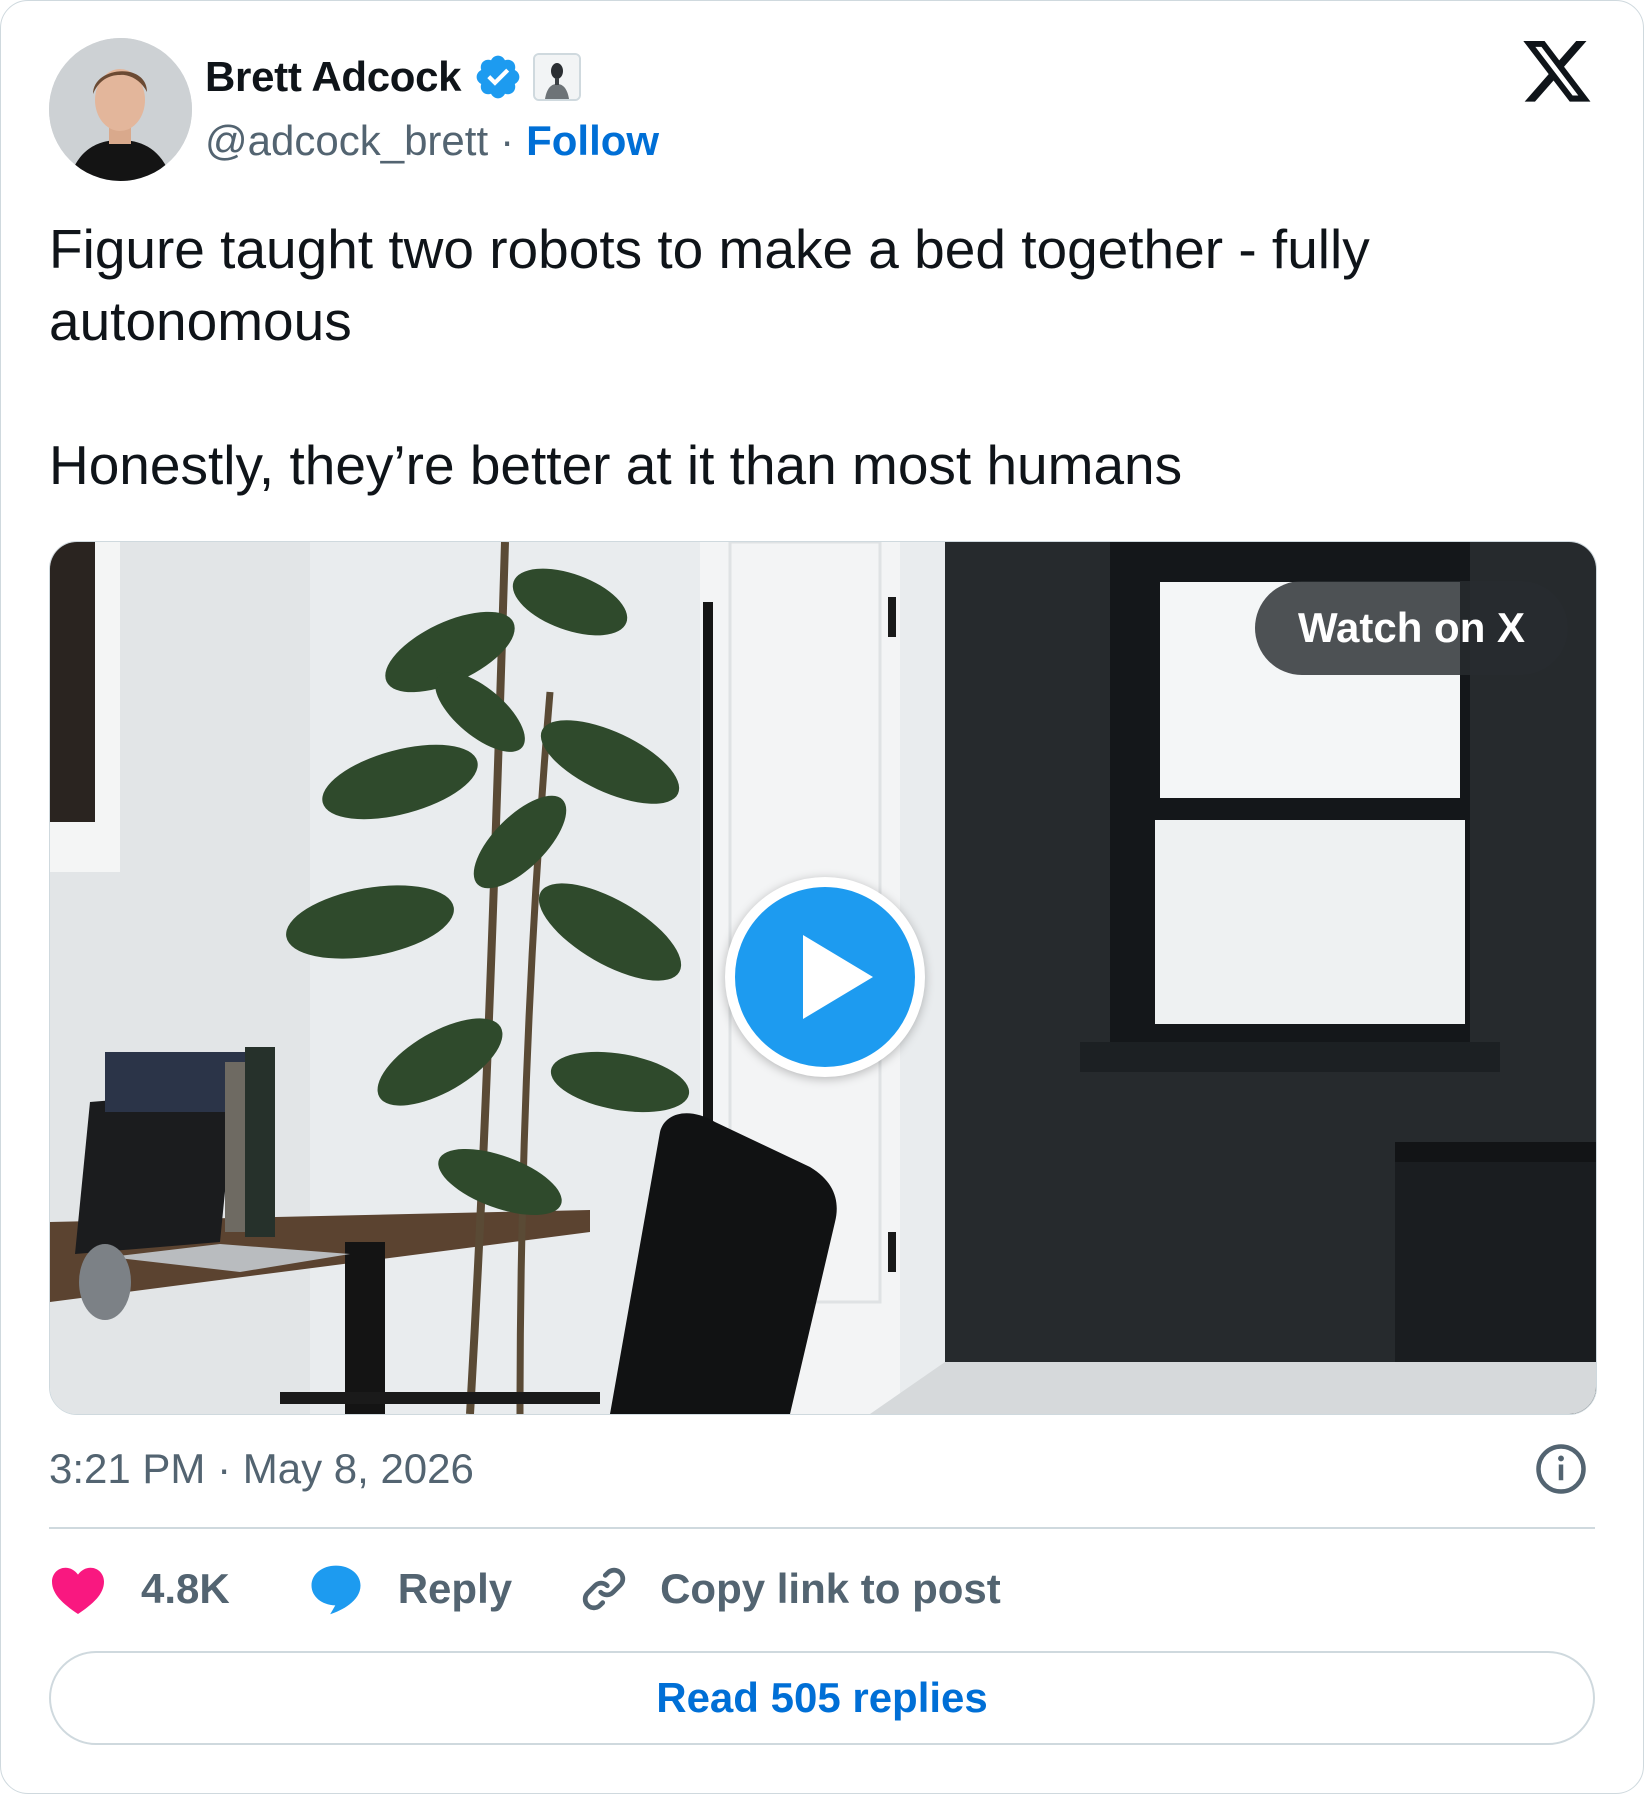 Image resolution: width=1644 pixels, height=1794 pixels. I want to click on info-icon, so click(1561, 1469).